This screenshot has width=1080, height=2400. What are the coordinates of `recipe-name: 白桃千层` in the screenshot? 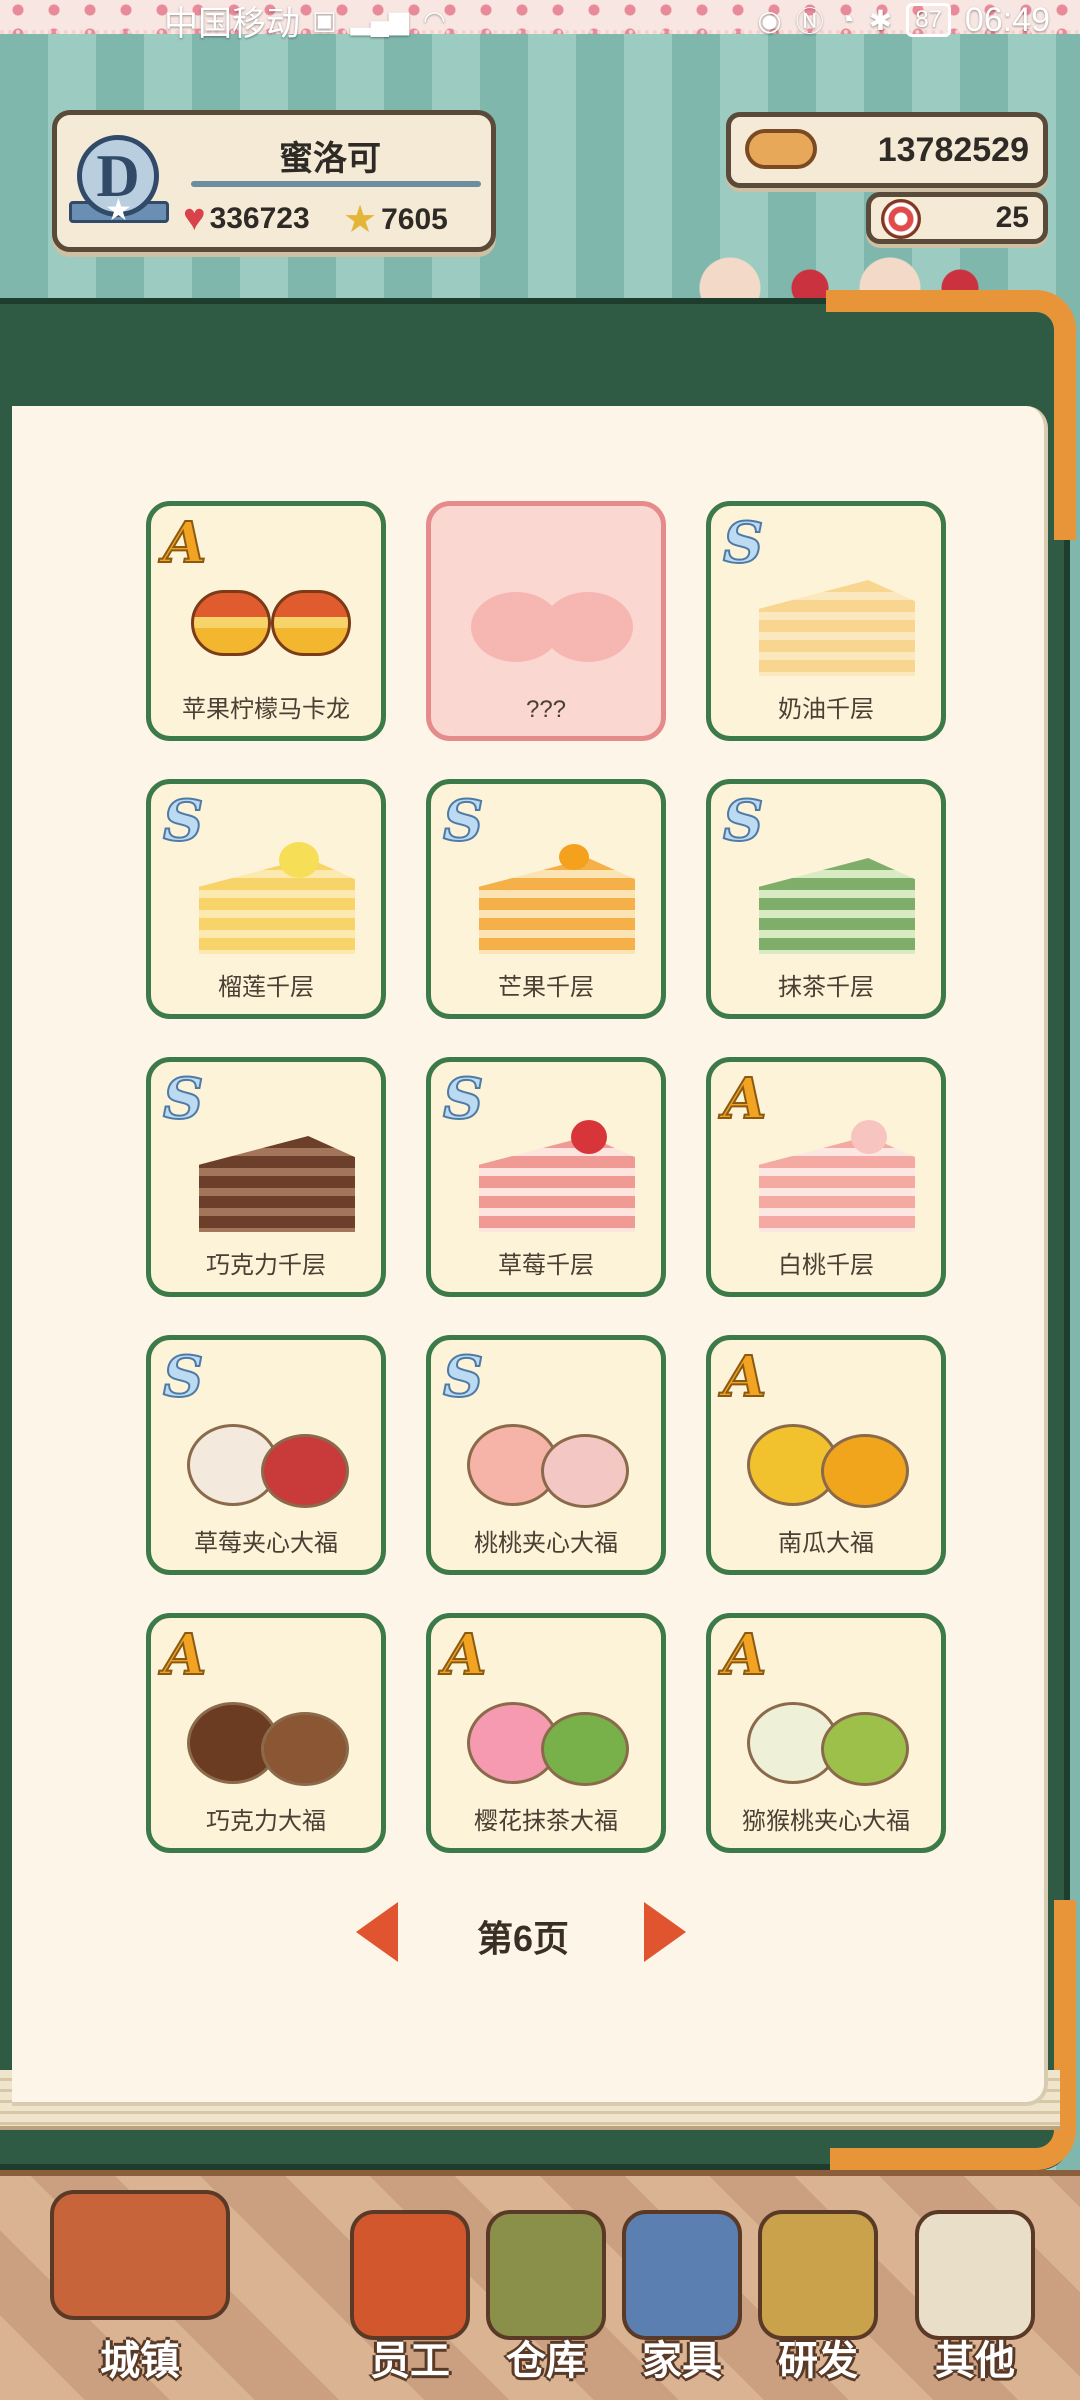 It's located at (826, 1265).